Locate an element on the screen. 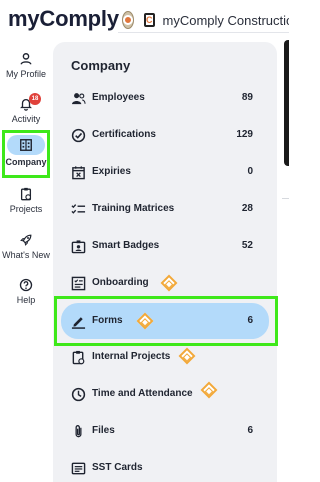 The image size is (320, 482). check-circle-icon is located at coordinates (78, 135).